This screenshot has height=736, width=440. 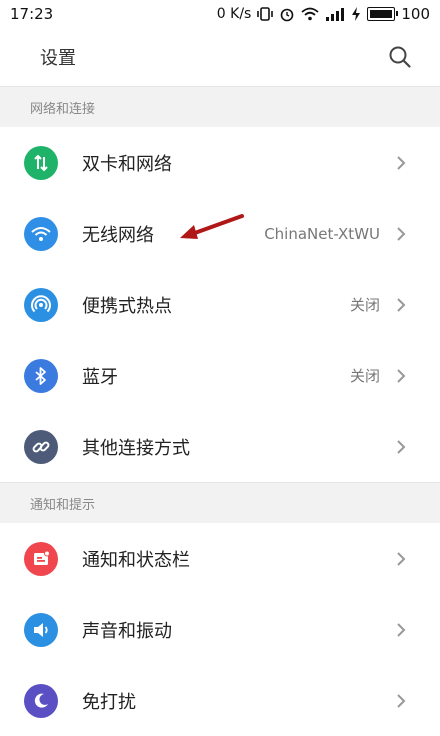 I want to click on link-icon, so click(x=41, y=446).